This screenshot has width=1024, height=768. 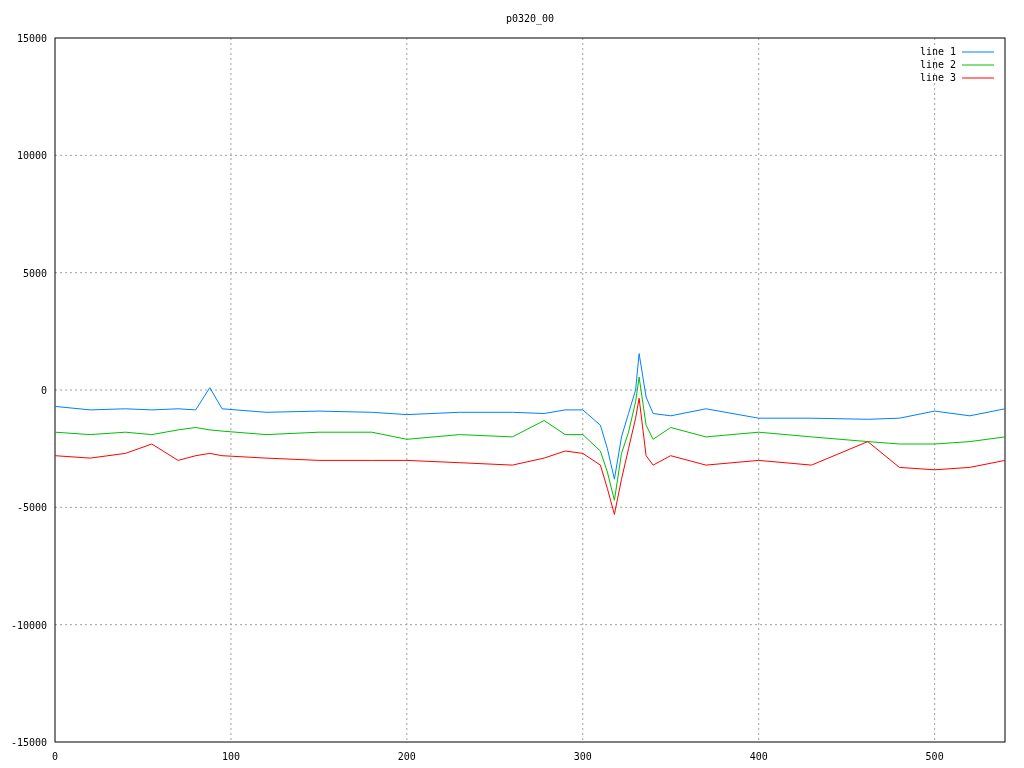 I want to click on y-tick-label: 10000, so click(x=31, y=156).